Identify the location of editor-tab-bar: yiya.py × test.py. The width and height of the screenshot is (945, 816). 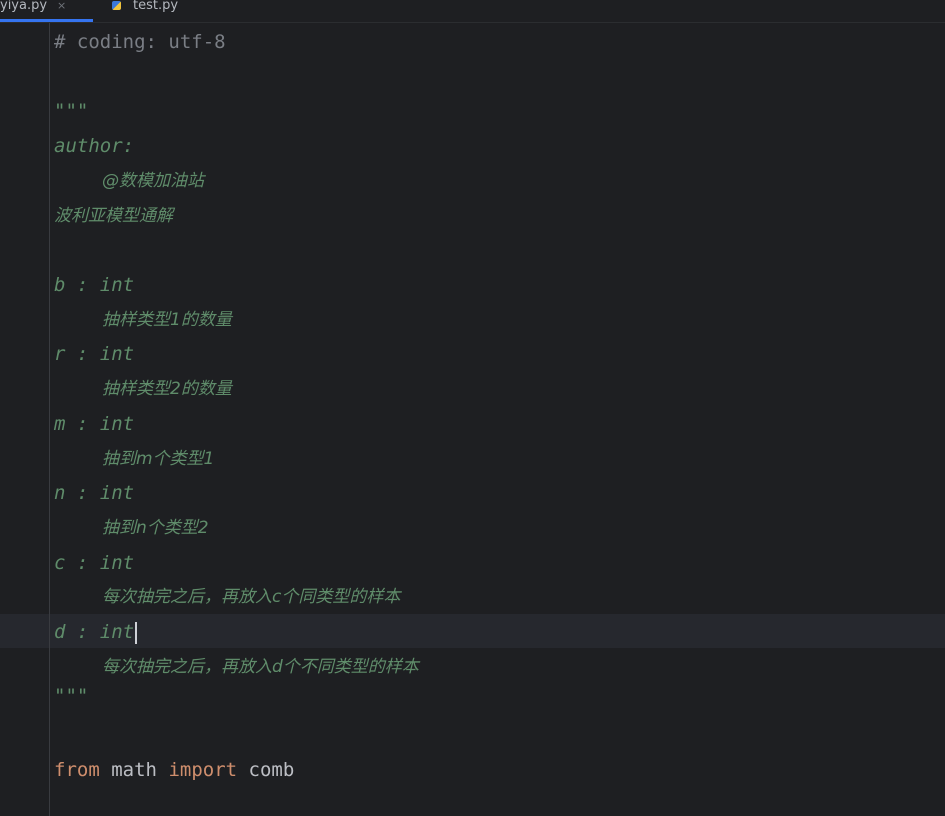
(472, 11).